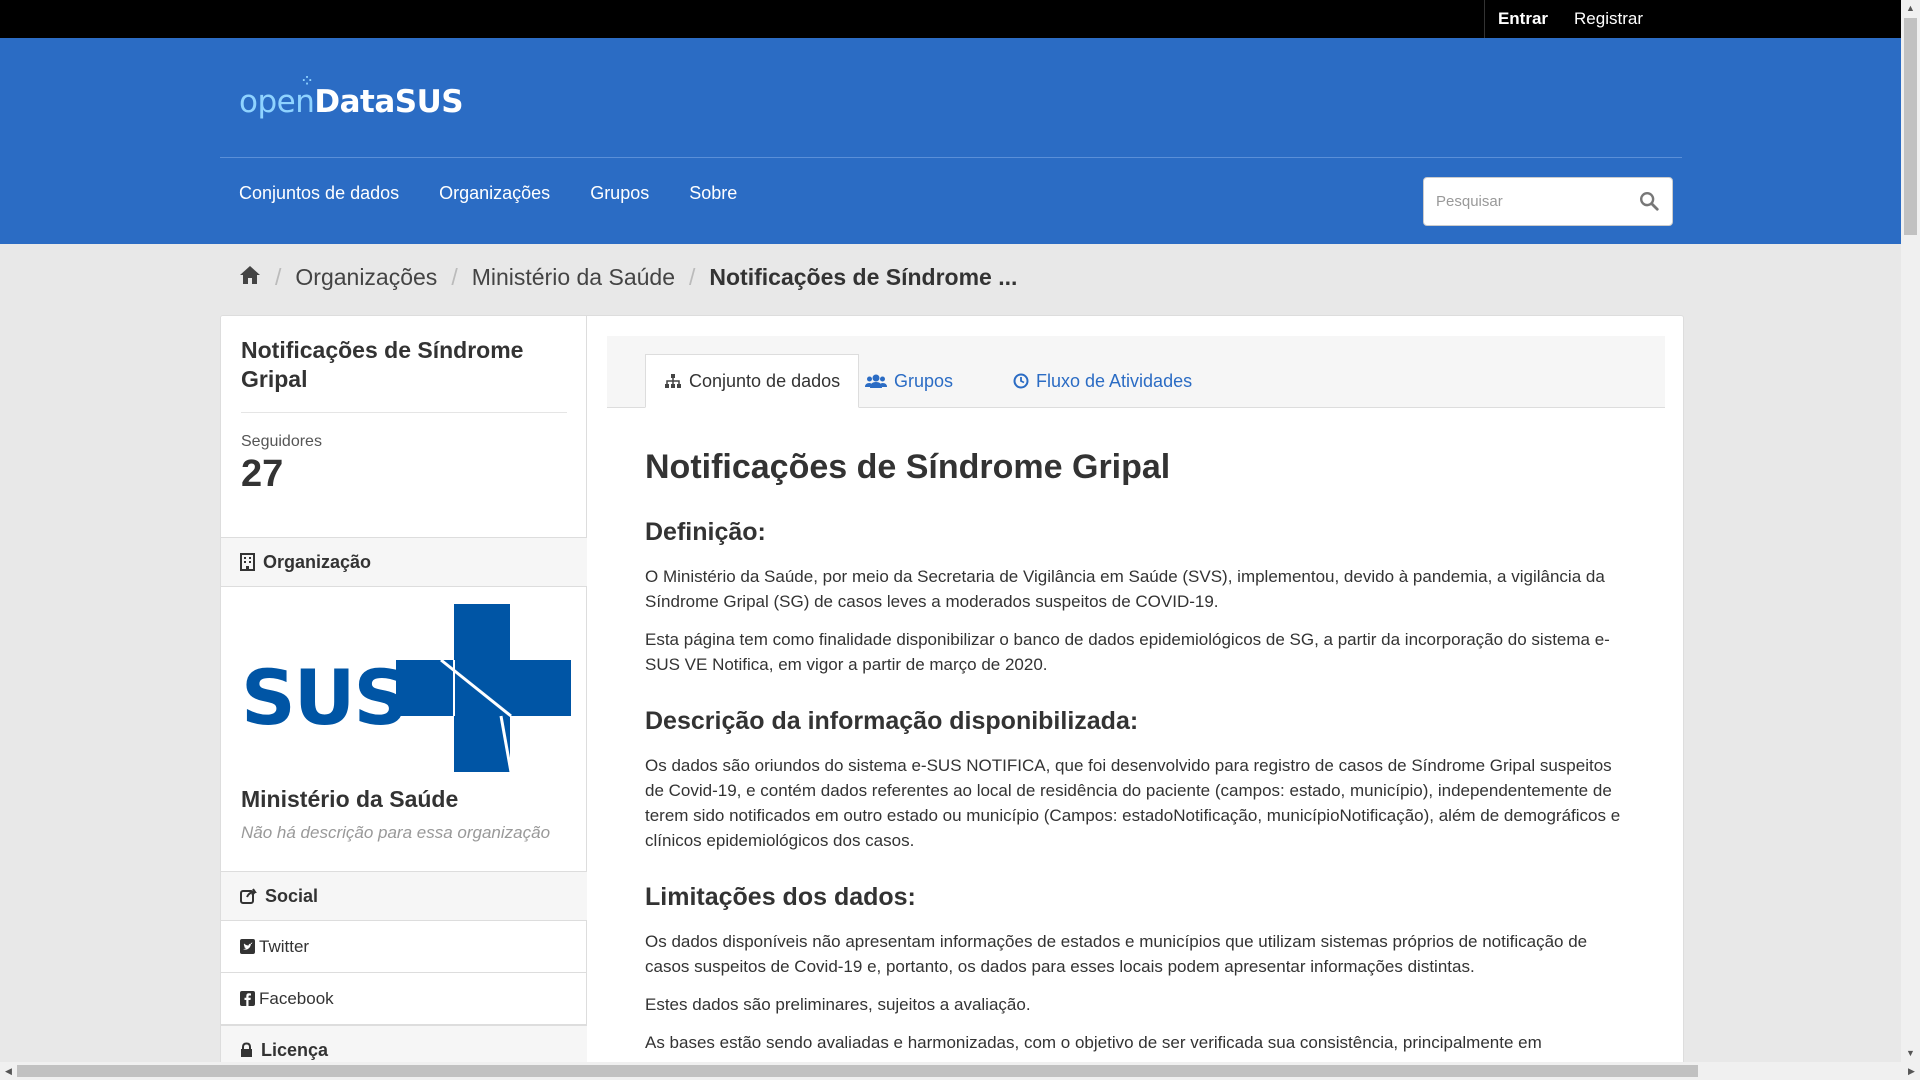  I want to click on nav-item-datasets: Conjuntos de dados, so click(319, 193).